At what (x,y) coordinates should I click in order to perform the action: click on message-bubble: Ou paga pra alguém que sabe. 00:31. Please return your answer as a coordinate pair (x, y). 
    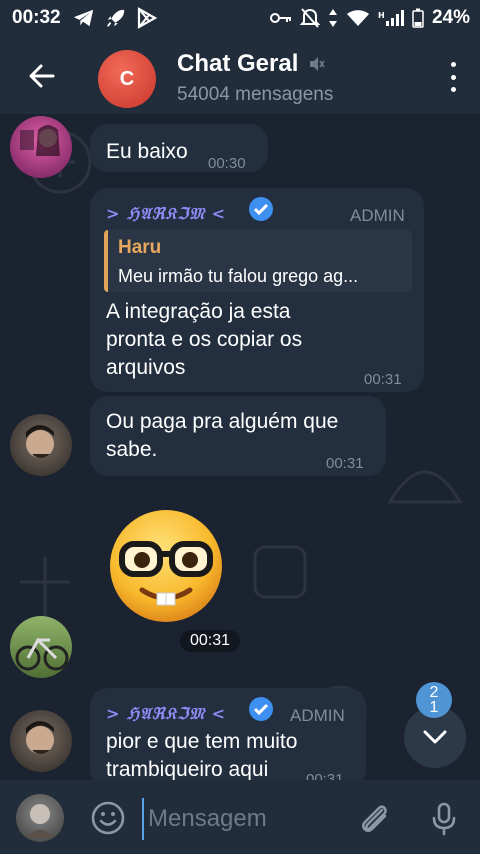
    Looking at the image, I should click on (238, 436).